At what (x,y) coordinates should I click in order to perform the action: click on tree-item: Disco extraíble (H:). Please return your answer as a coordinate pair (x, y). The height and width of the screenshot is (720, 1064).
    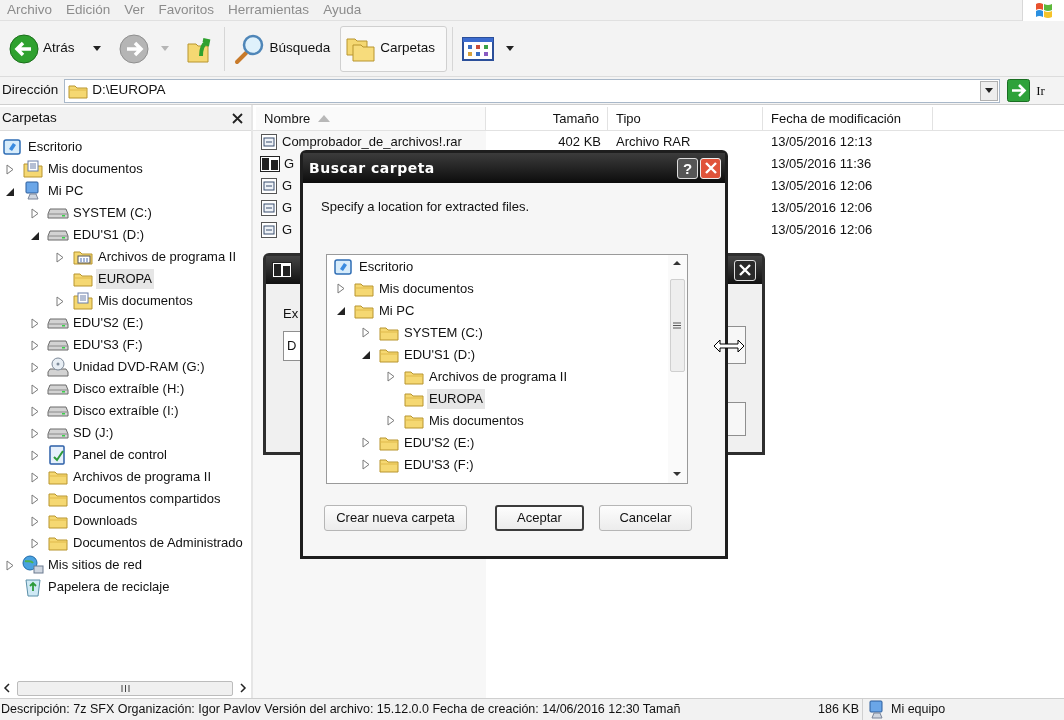
    Looking at the image, I should click on (129, 389).